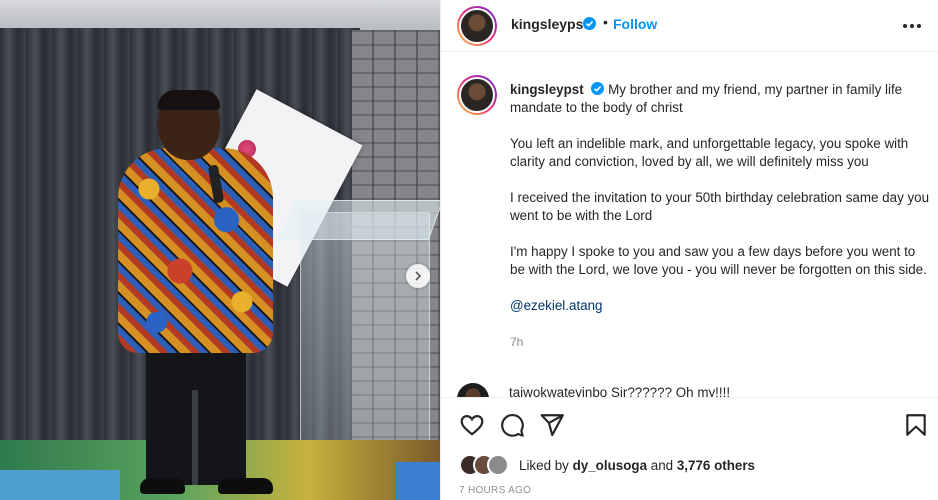 The image size is (938, 500). Describe the element at coordinates (544, 465) in the screenshot. I see `liked-prefix: Liked by` at that location.